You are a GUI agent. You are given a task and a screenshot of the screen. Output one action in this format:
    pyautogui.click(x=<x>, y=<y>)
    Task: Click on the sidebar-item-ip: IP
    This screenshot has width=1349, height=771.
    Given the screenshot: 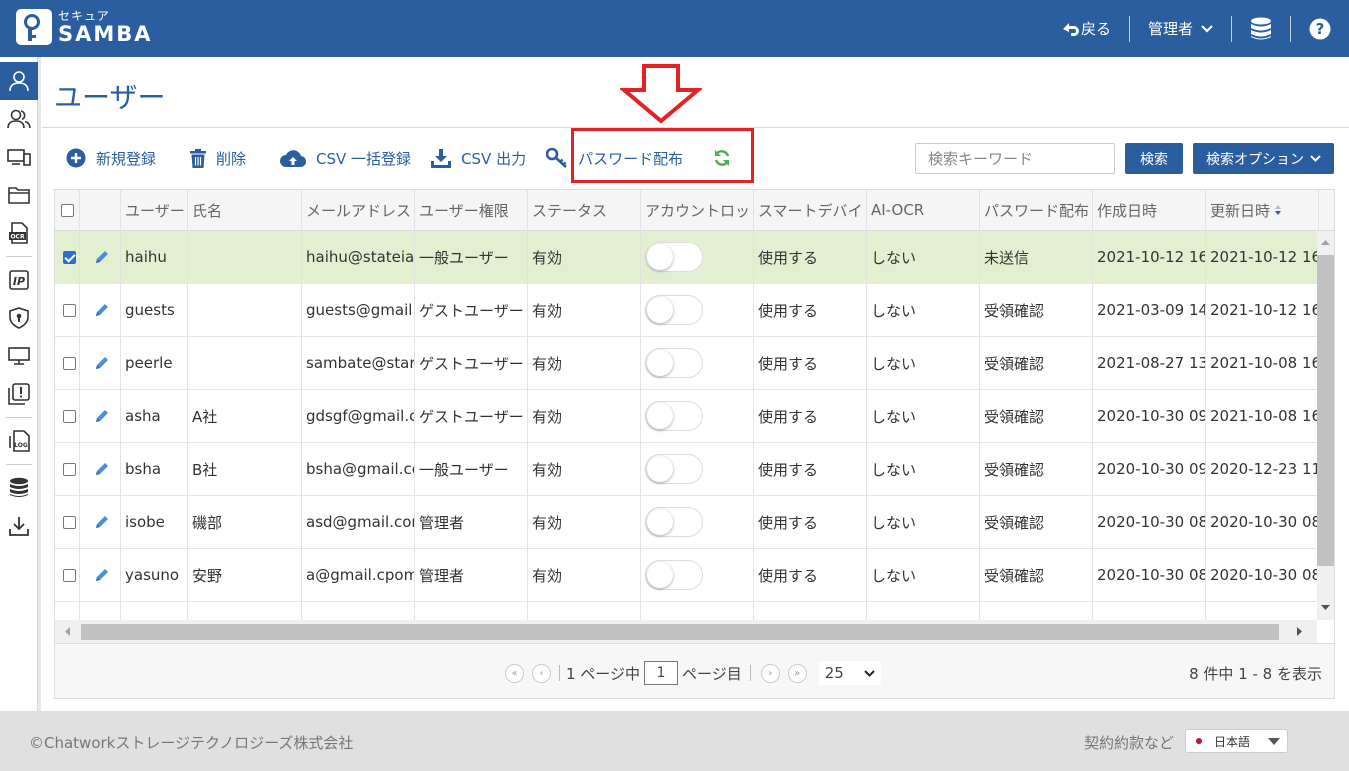 What is the action you would take?
    pyautogui.click(x=19, y=280)
    